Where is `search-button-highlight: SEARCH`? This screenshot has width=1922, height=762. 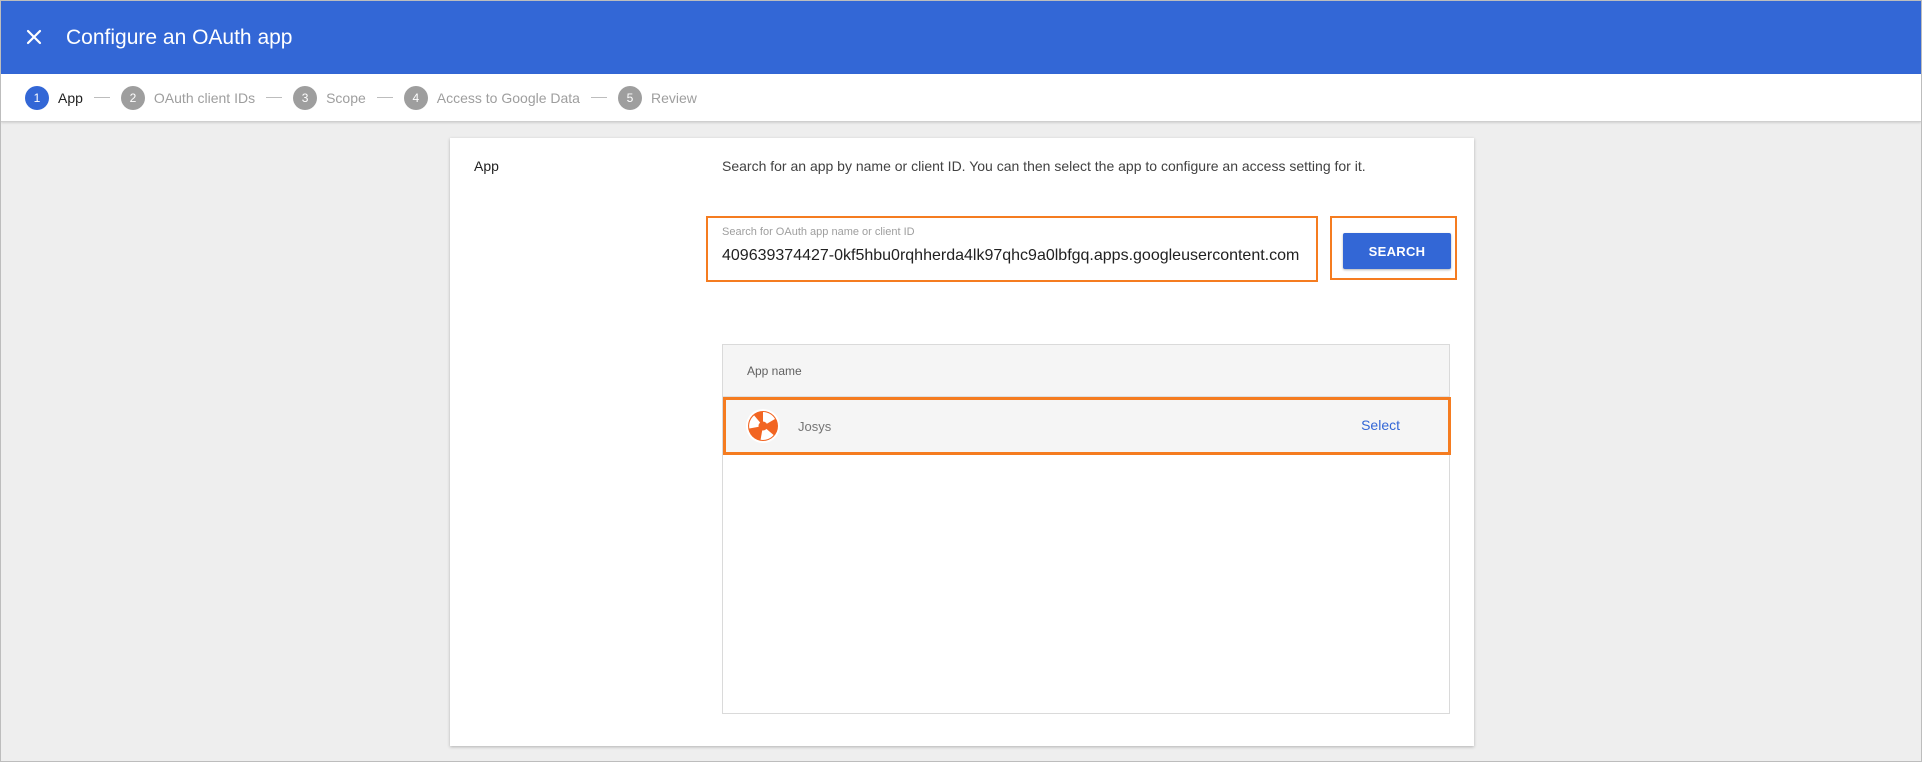
search-button-highlight: SEARCH is located at coordinates (1393, 248).